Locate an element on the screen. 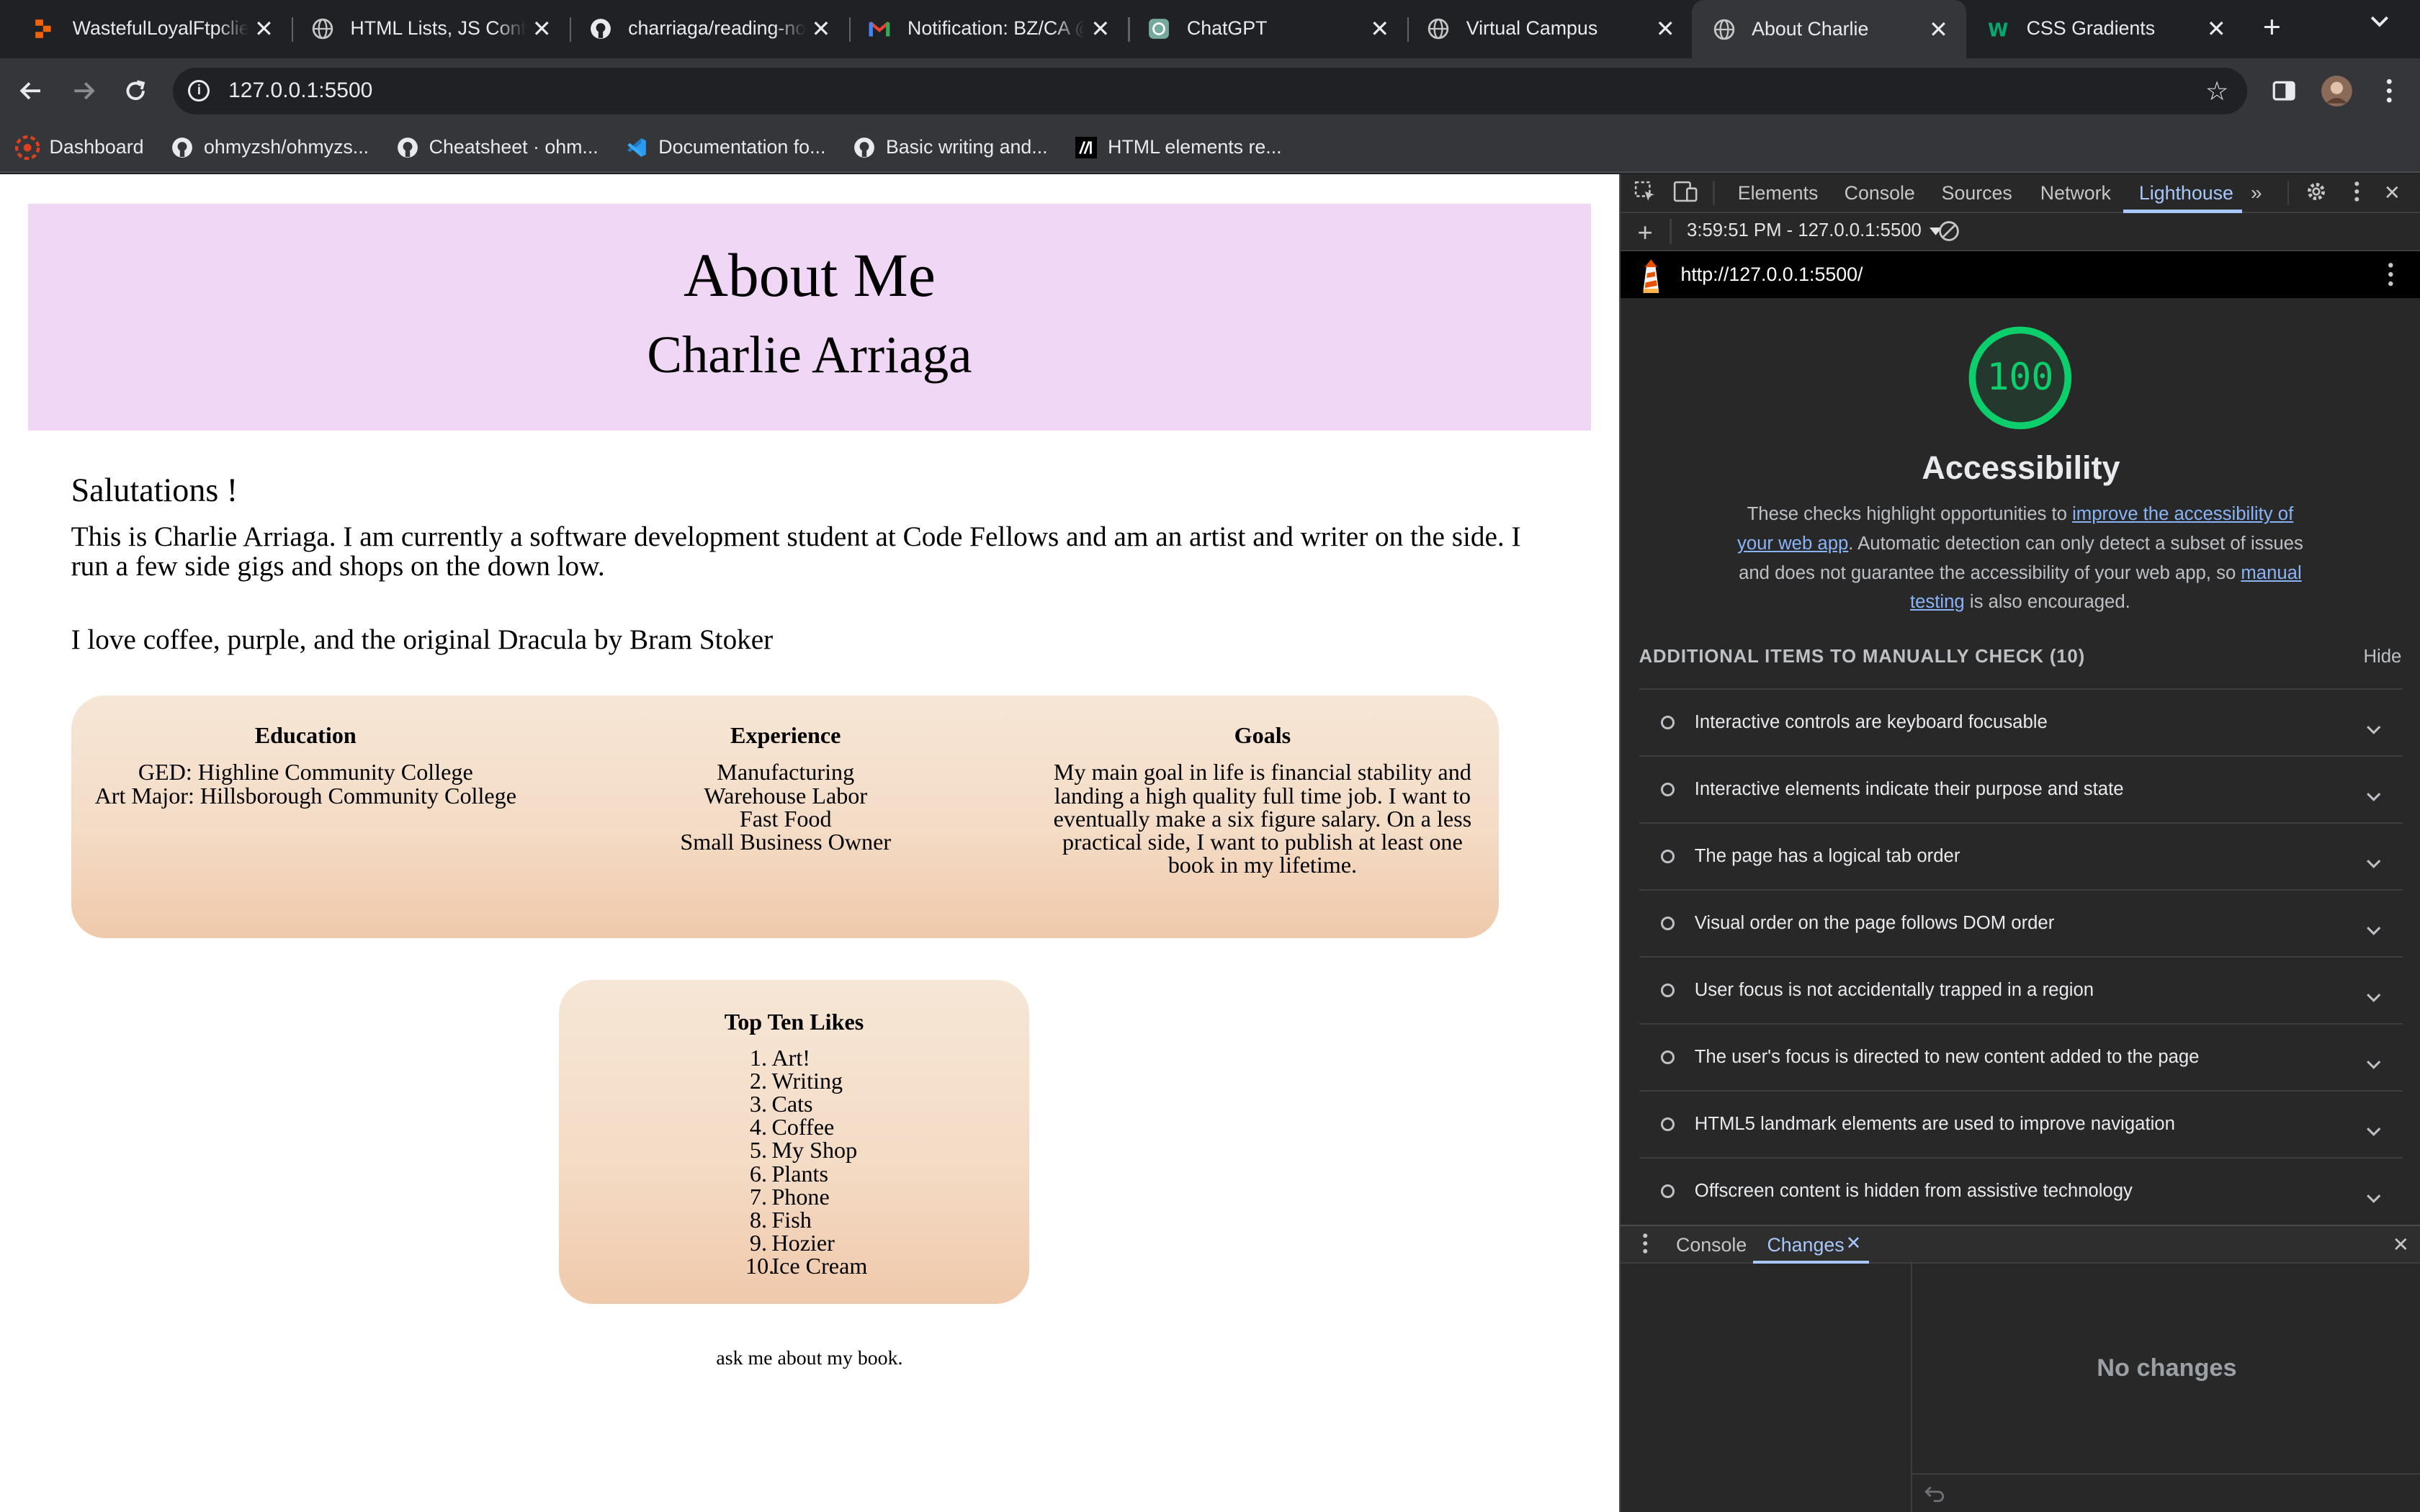 The width and height of the screenshot is (2420, 1512). clear-reports-icon is located at coordinates (1949, 232).